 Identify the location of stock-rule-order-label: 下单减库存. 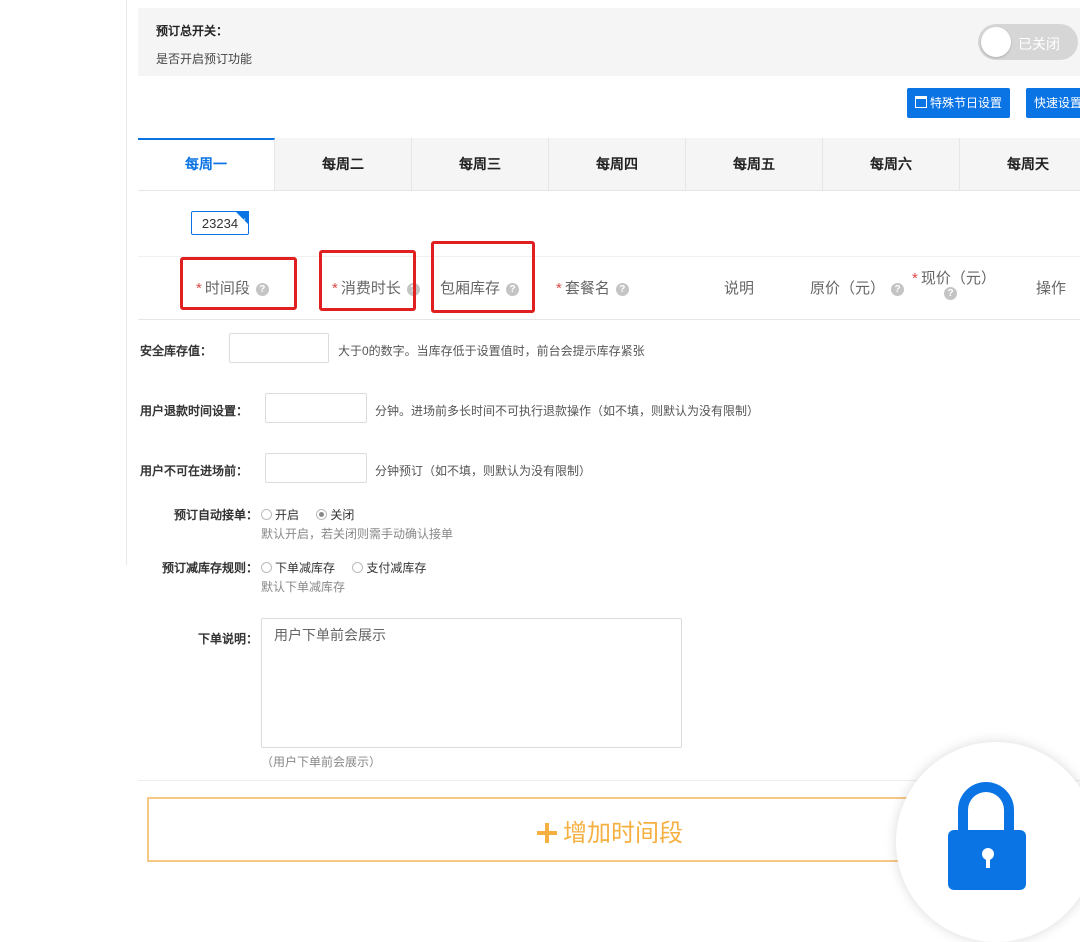
(305, 568).